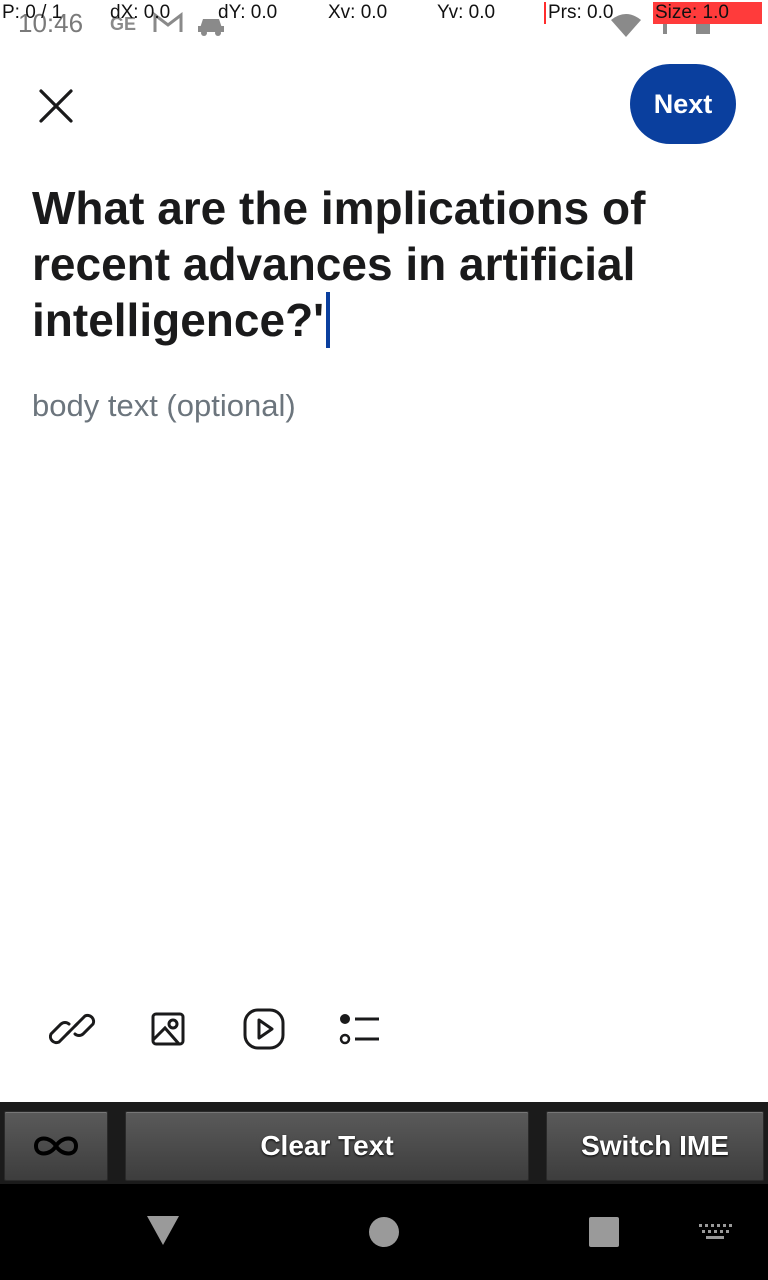  I want to click on home-icon, so click(384, 1232).